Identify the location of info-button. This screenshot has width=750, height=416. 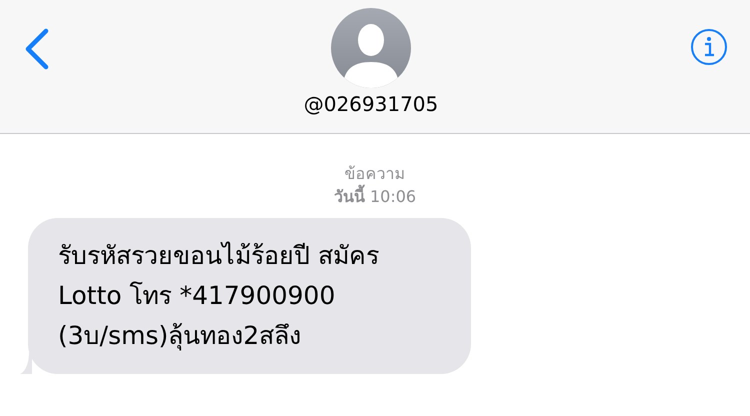
(709, 47).